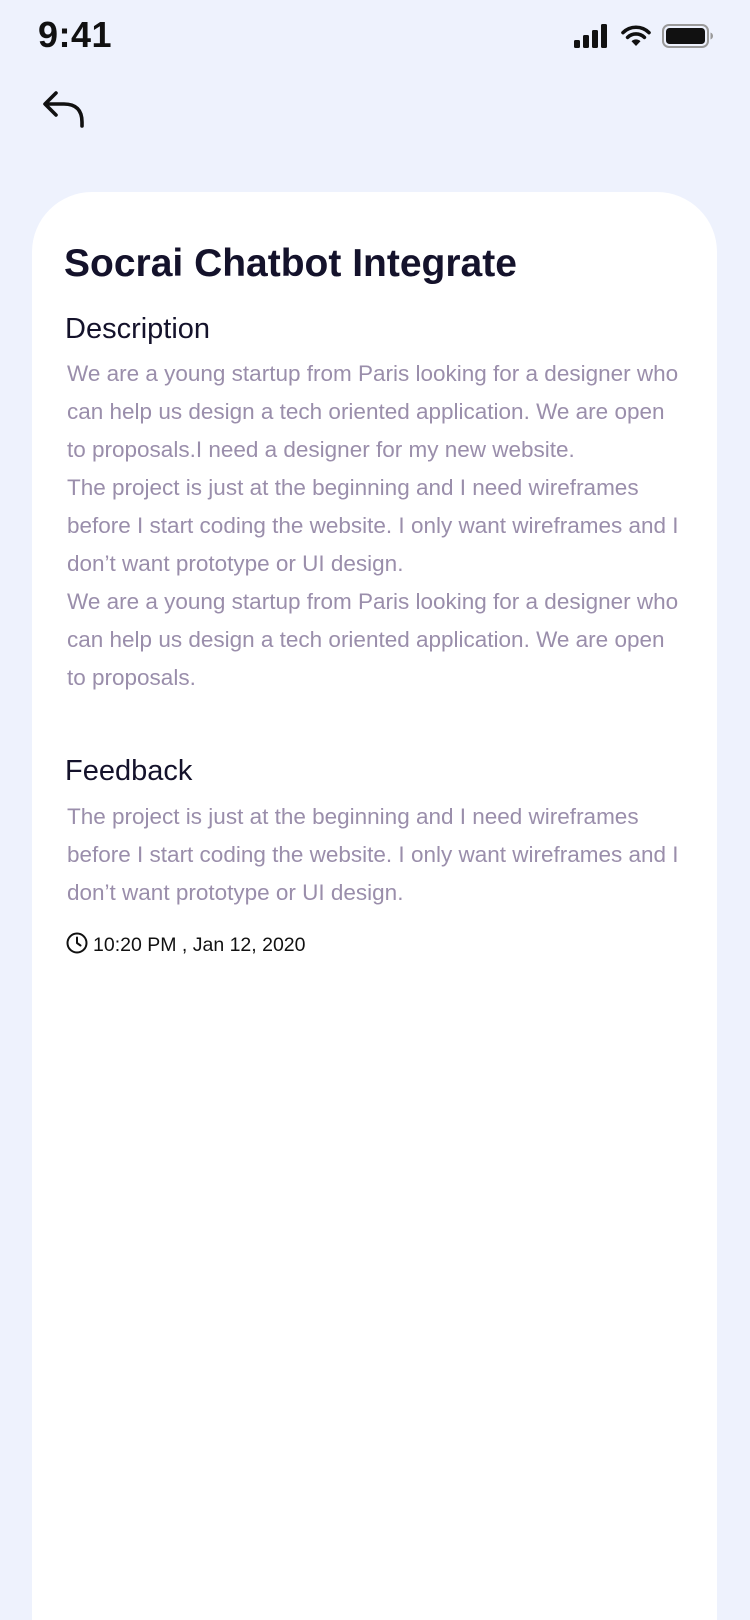 Image resolution: width=750 pixels, height=1620 pixels. I want to click on page-title: Socrai Chatbot Integrate, so click(290, 263).